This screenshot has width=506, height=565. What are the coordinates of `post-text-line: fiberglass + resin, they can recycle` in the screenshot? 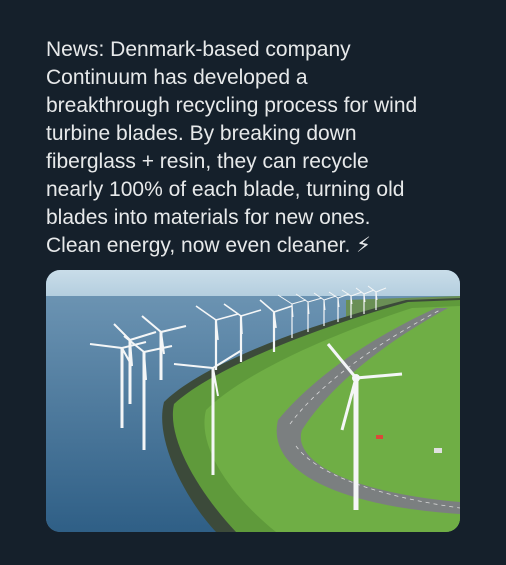 It's located at (207, 161).